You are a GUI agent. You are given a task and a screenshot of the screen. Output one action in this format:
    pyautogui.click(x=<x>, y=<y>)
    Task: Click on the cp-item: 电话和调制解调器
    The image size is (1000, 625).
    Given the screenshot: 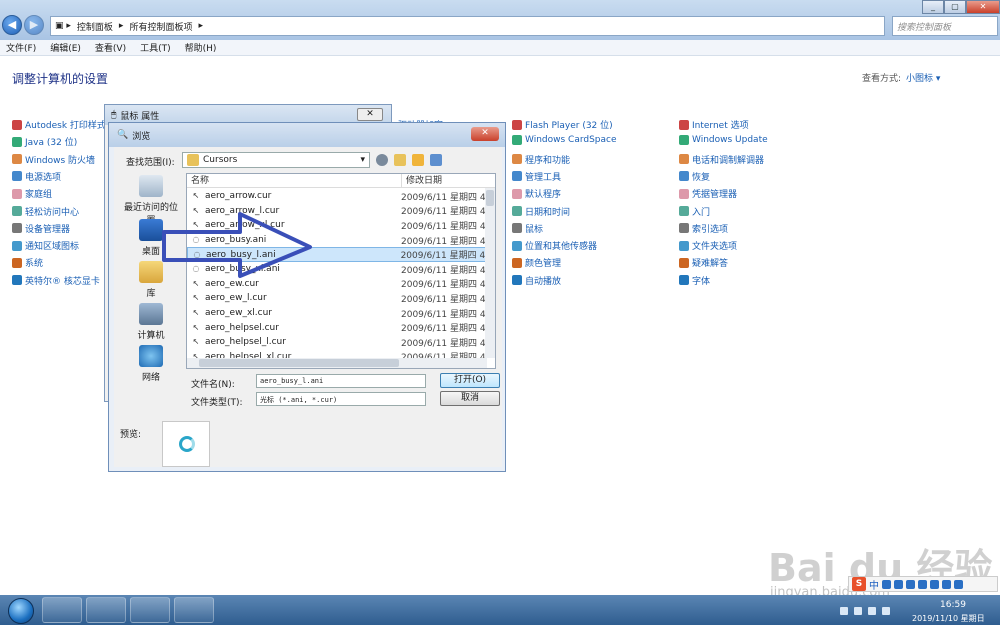 What is the action you would take?
    pyautogui.click(x=721, y=159)
    